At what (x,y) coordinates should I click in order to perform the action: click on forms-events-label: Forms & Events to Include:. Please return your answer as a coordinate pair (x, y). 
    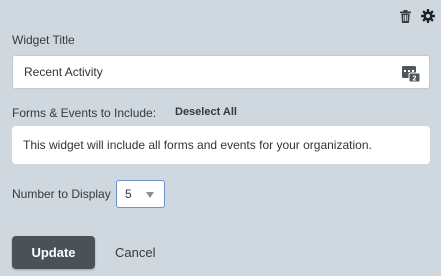
    Looking at the image, I should click on (84, 113).